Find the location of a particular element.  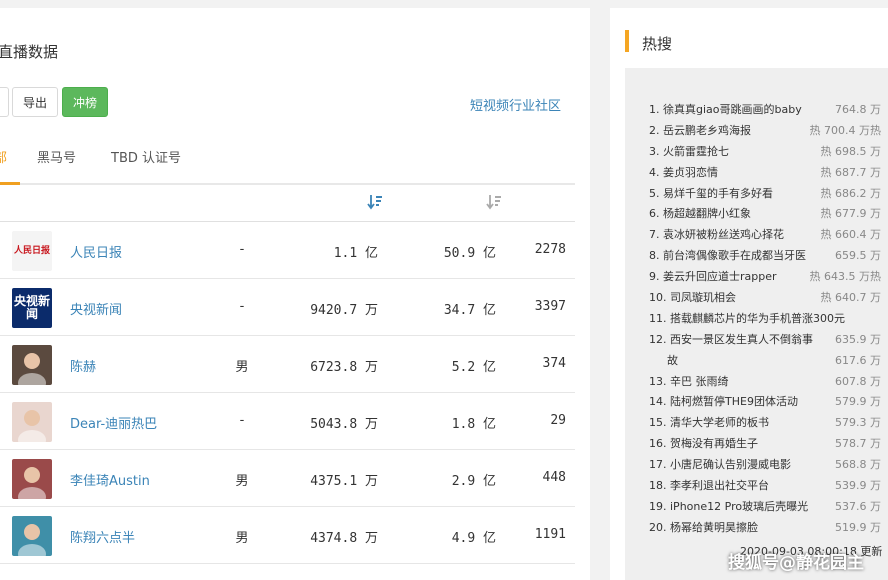

works-count: 1191 is located at coordinates (550, 534).